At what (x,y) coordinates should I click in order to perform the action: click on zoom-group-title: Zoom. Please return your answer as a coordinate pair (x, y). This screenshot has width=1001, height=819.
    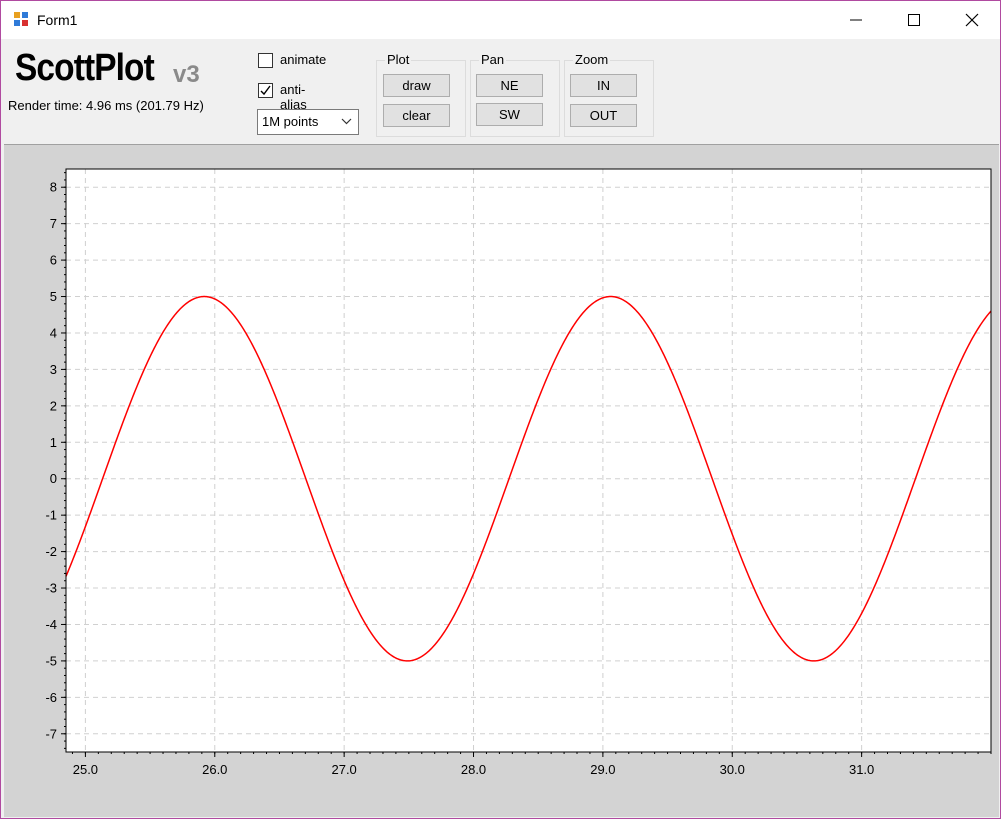
    Looking at the image, I should click on (592, 59).